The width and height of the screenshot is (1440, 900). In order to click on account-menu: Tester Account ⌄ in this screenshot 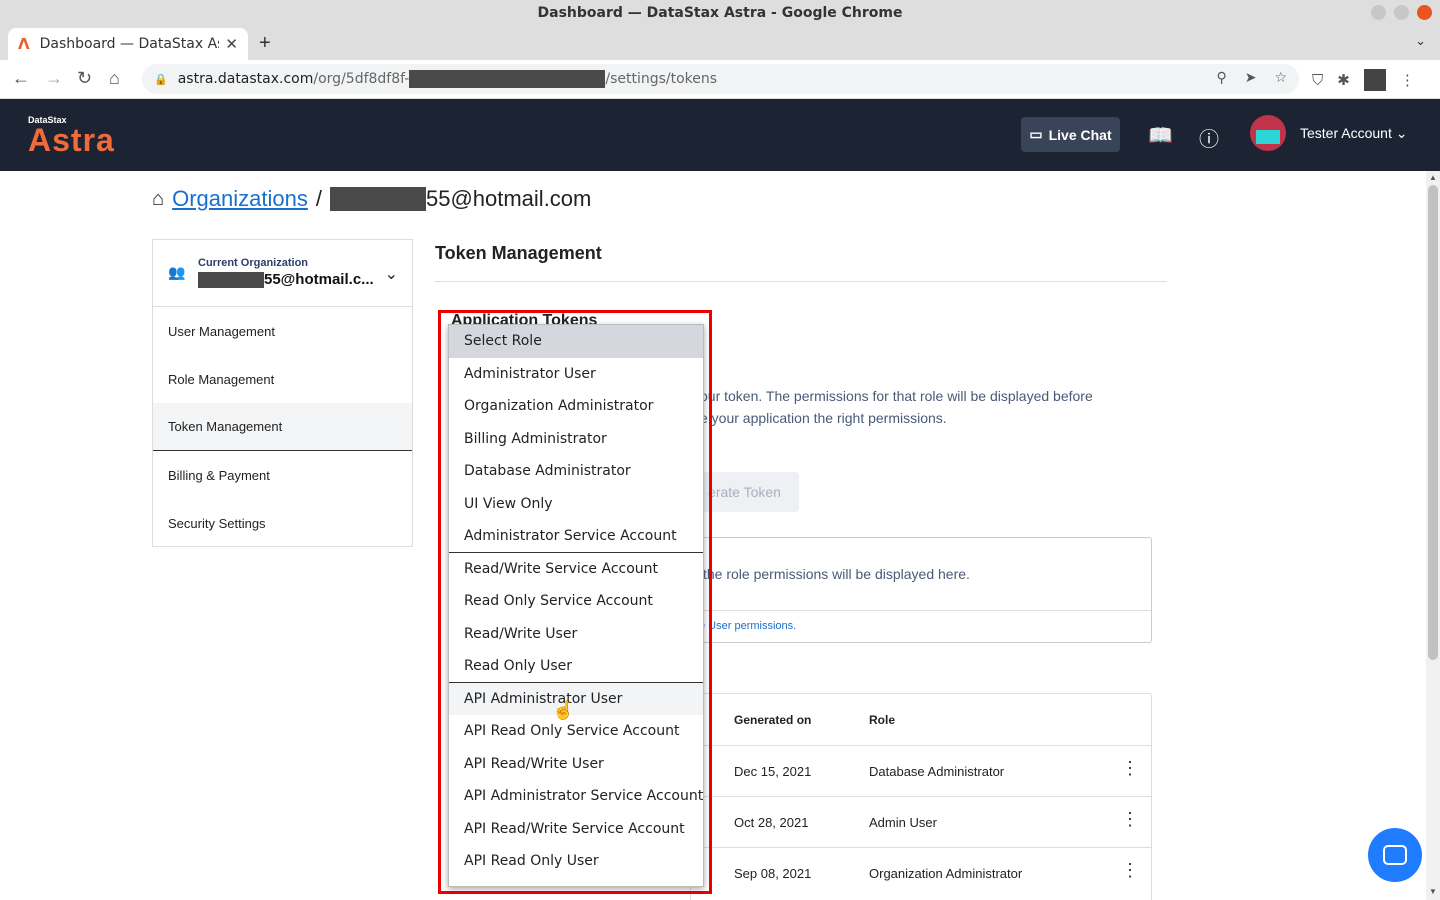, I will do `click(1353, 133)`.